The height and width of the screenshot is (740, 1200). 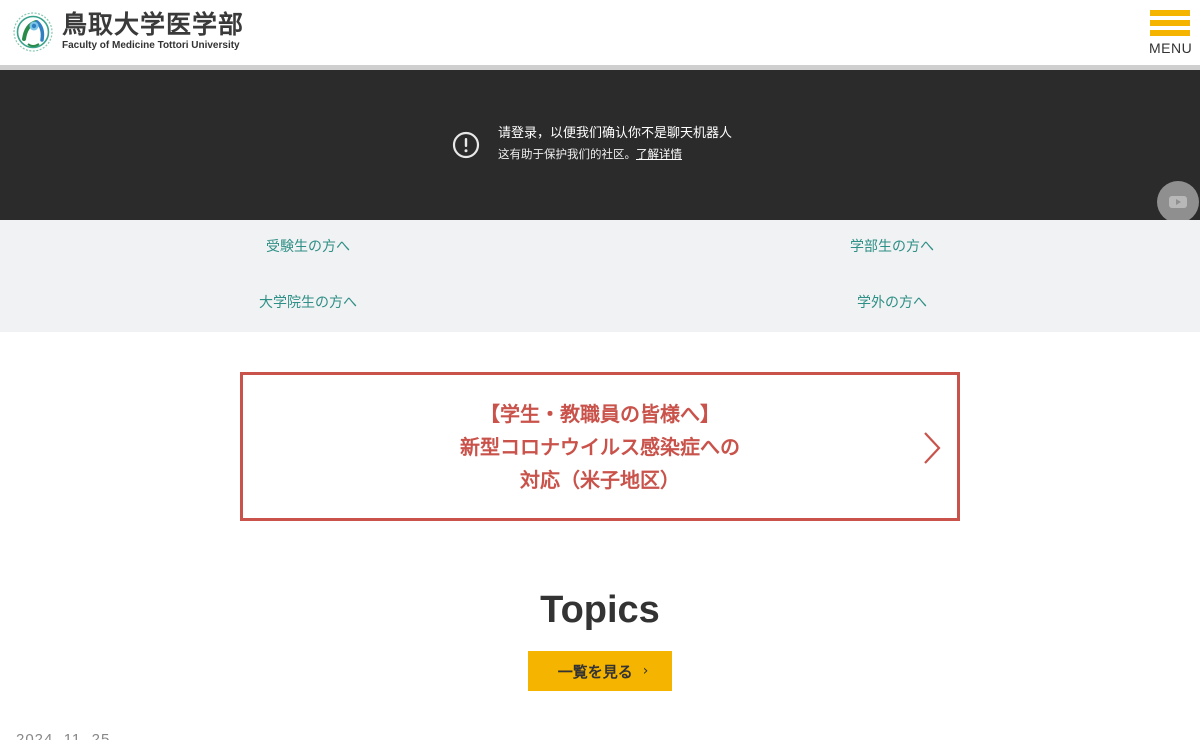 I want to click on menu-button: MENU, so click(x=1171, y=33).